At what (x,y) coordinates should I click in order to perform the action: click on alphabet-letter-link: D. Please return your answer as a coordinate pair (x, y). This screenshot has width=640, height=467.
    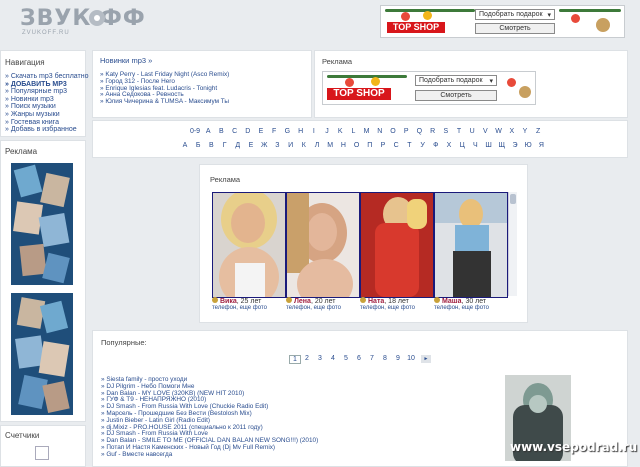
    Looking at the image, I should click on (248, 131).